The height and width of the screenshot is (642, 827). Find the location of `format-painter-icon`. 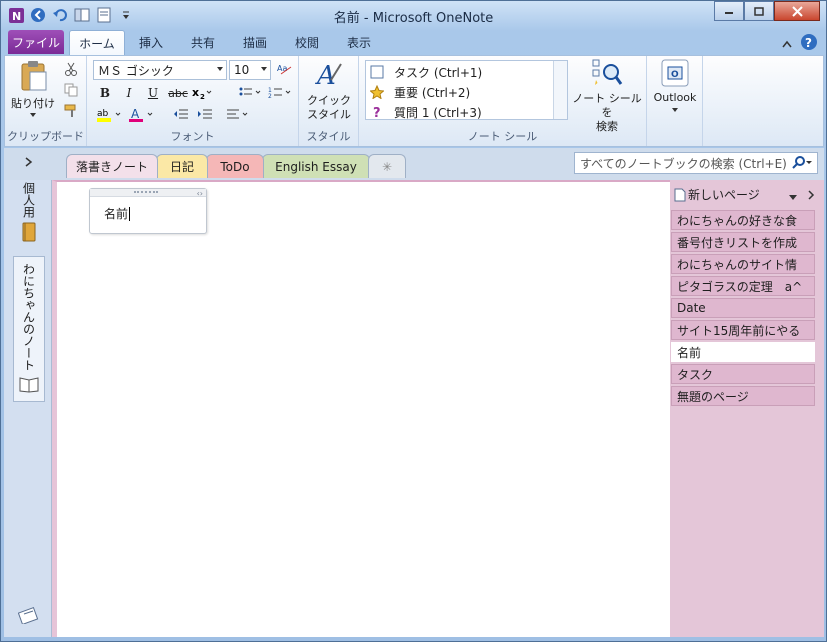

format-painter-icon is located at coordinates (71, 111).